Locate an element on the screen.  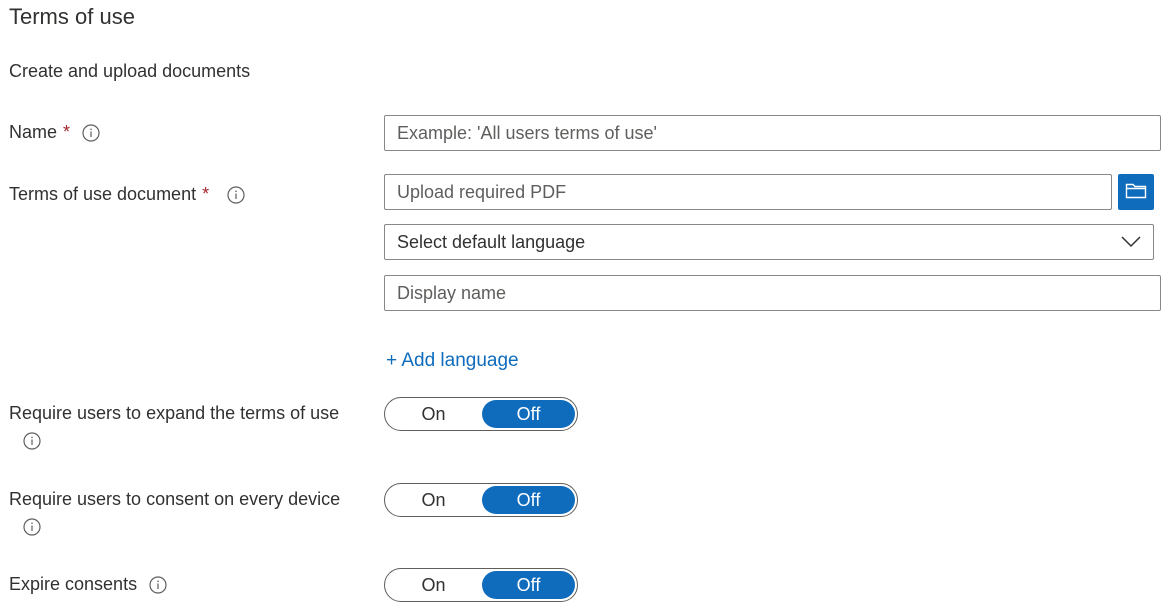
upload-pdf-input is located at coordinates (748, 192).